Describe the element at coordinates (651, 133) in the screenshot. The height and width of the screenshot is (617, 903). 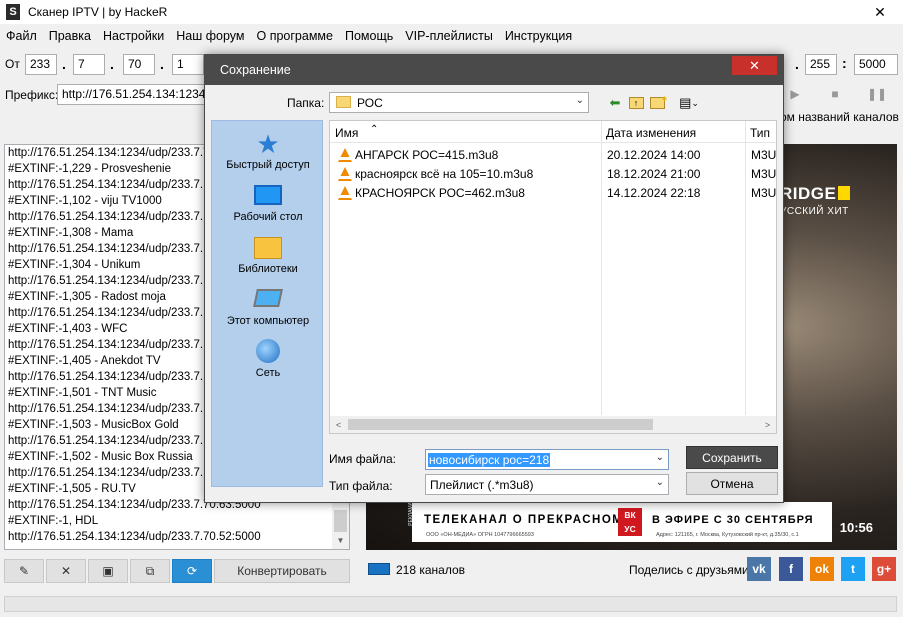
I see `column-date-header: Дата изменения` at that location.